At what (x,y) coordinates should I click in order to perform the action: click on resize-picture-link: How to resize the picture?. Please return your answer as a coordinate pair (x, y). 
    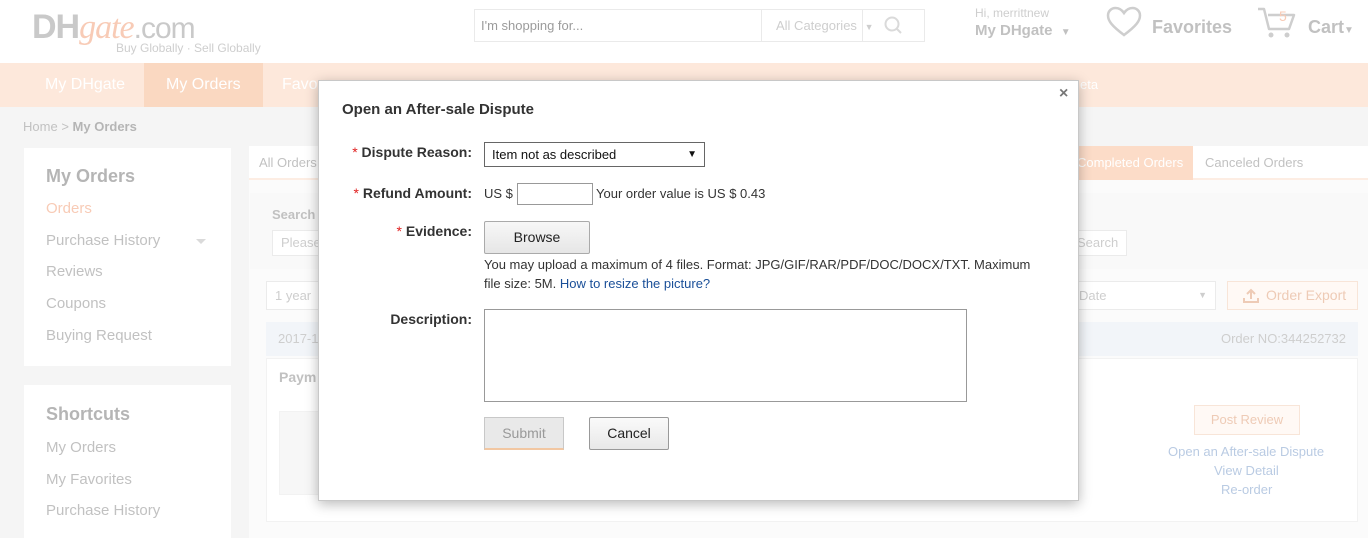
    Looking at the image, I should click on (635, 283).